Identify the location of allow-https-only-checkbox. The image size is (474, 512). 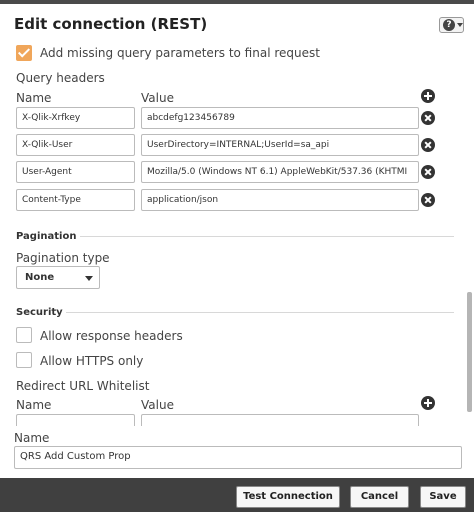
(24, 360).